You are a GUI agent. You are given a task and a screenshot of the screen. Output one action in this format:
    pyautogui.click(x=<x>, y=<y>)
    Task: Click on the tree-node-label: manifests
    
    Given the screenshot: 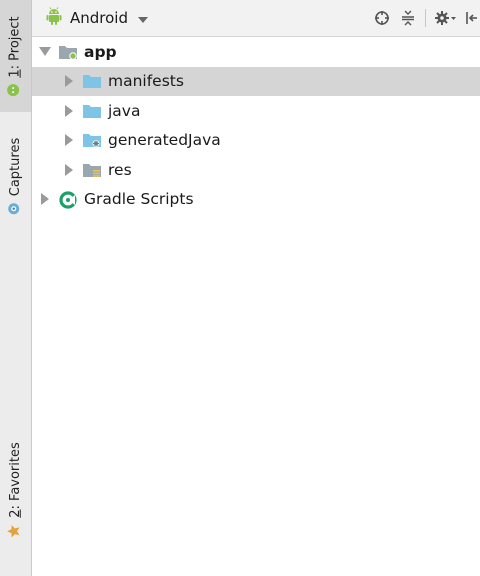 What is the action you would take?
    pyautogui.click(x=146, y=81)
    